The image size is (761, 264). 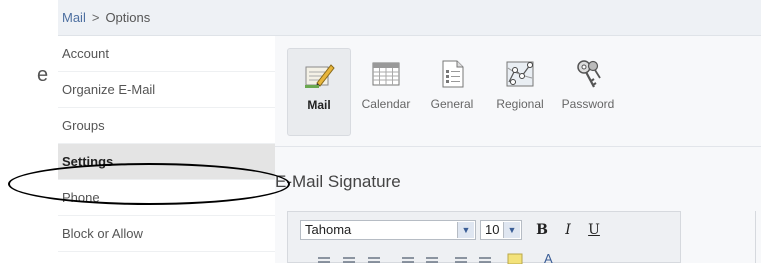 I want to click on general-document-icon, so click(x=453, y=74).